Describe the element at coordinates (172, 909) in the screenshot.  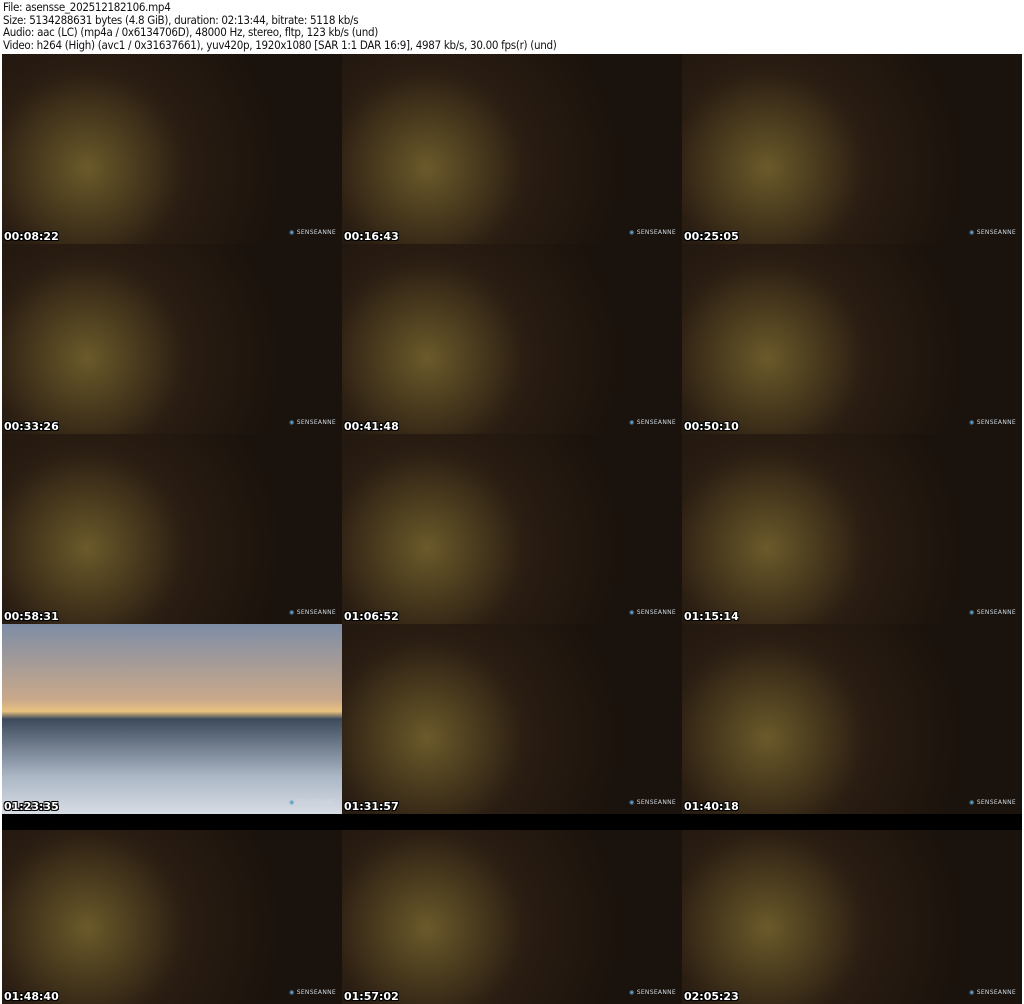
I see `video-thumbnail: 01:48:40 SENSEANNE` at that location.